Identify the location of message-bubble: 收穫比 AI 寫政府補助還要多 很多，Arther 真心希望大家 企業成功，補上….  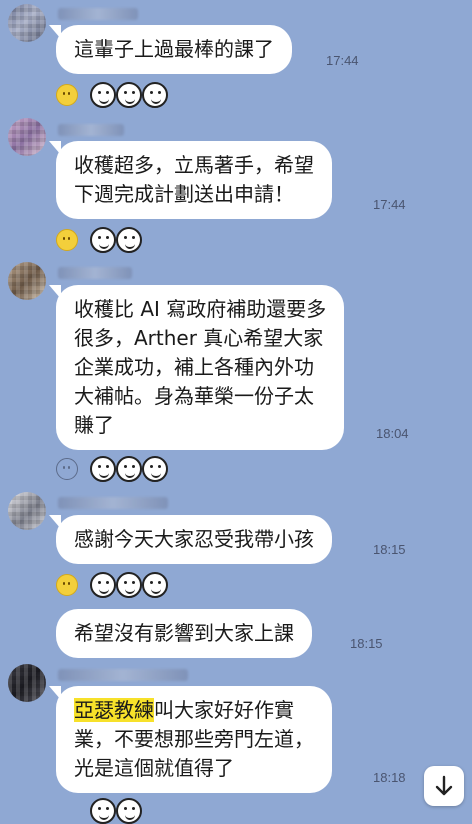
(196, 367).